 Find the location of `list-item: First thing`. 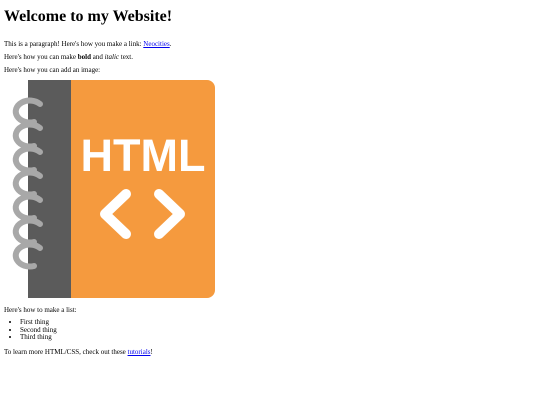

list-item: First thing is located at coordinates (280, 322).